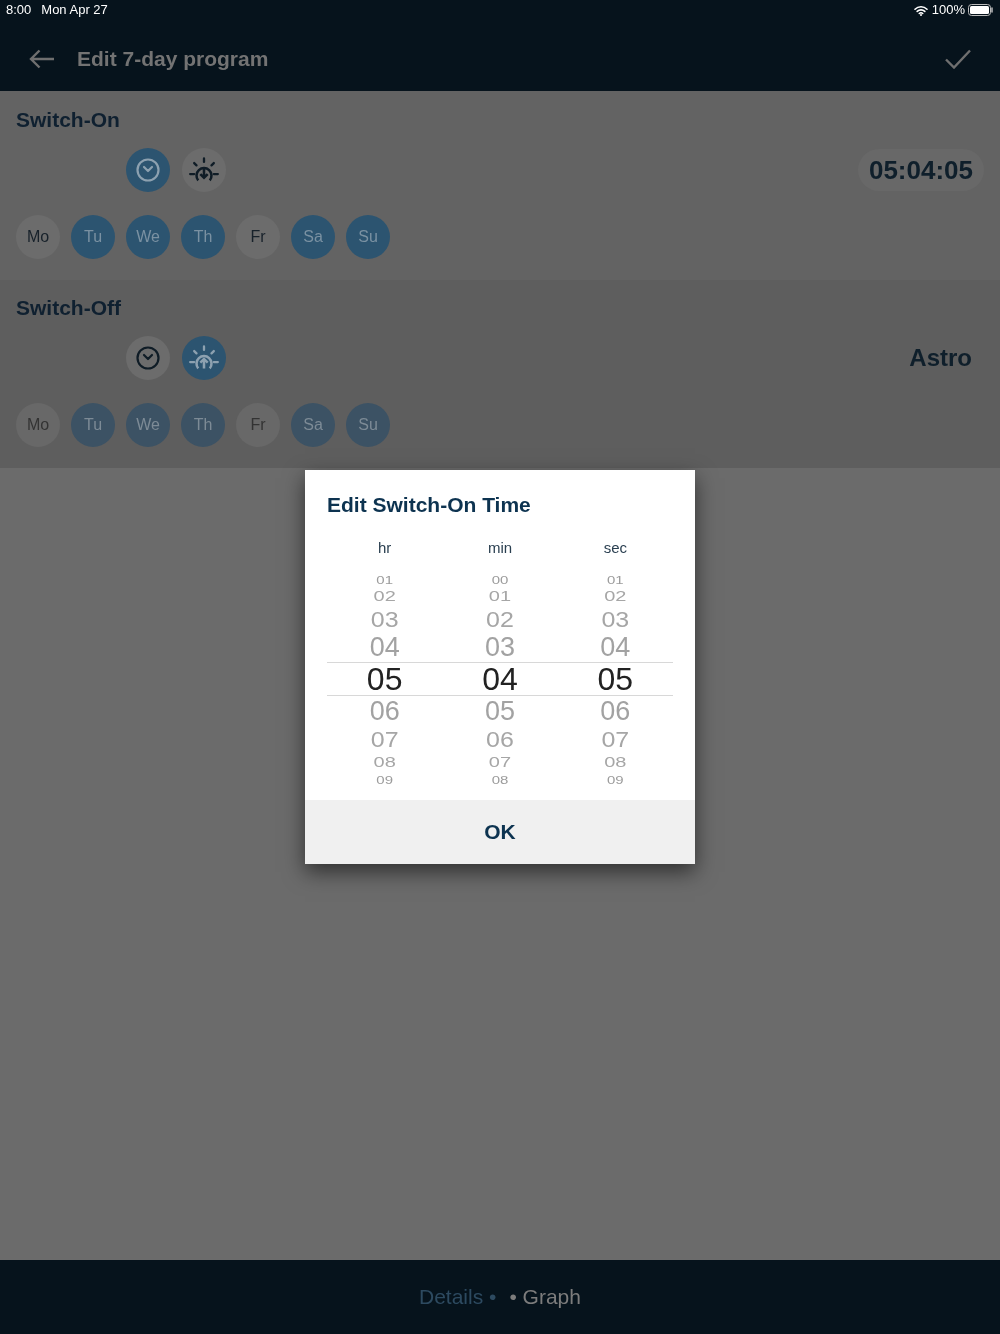 This screenshot has width=1000, height=1334. Describe the element at coordinates (920, 10) in the screenshot. I see `wifi-icon` at that location.